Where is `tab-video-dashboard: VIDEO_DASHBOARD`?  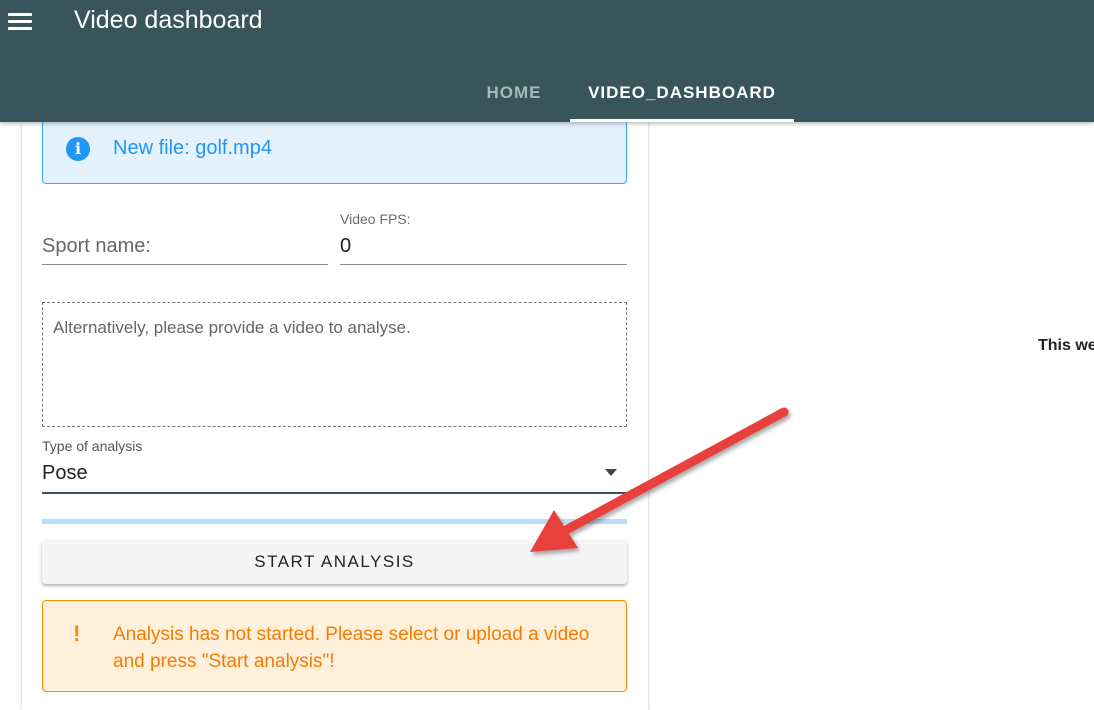 tab-video-dashboard: VIDEO_DASHBOARD is located at coordinates (682, 92).